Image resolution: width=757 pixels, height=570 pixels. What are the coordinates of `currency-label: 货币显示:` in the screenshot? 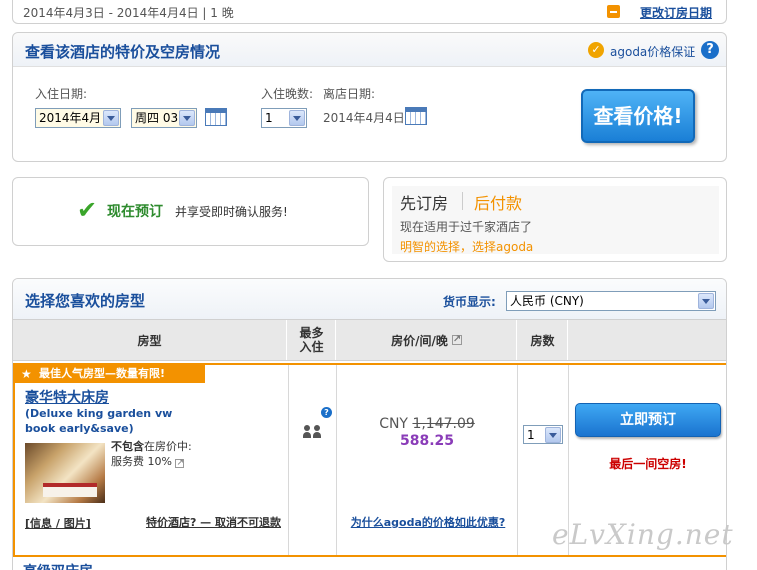 It's located at (469, 302).